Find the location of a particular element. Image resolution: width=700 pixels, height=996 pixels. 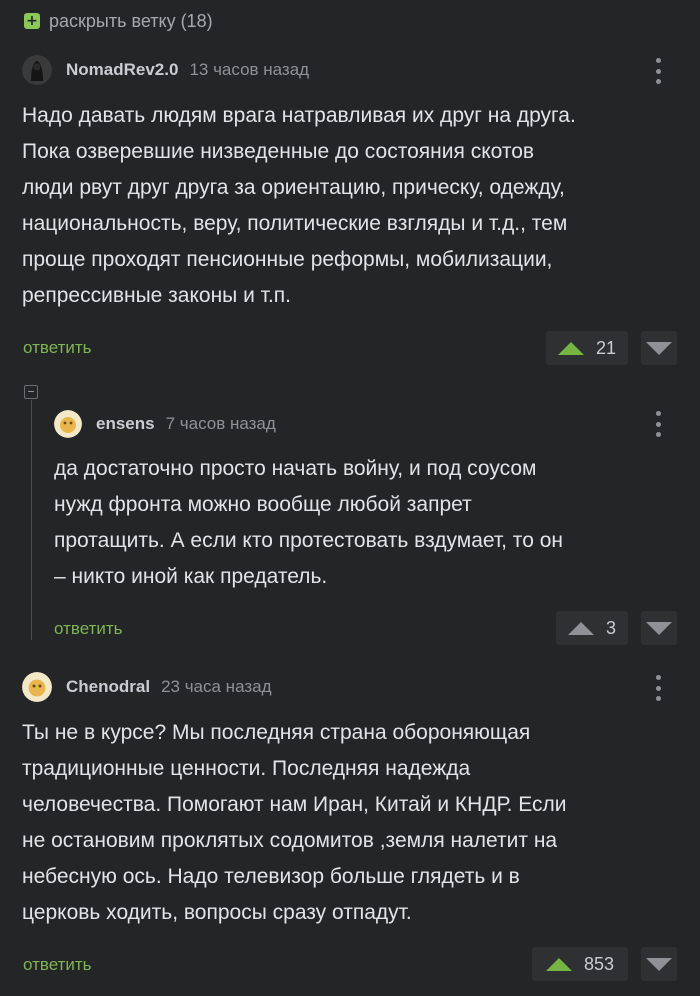

rating-box: 853 is located at coordinates (580, 964).